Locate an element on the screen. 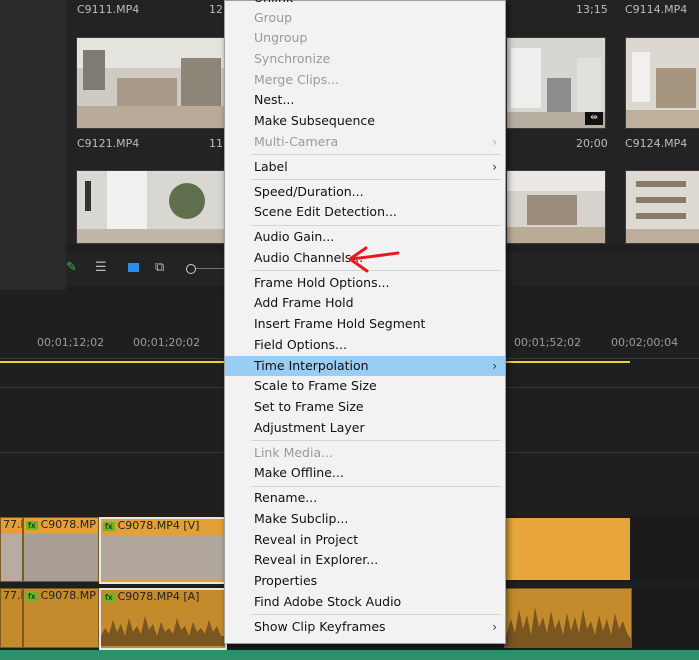 This screenshot has height=660, width=699. list-view-icon: ☰ is located at coordinates (101, 267).